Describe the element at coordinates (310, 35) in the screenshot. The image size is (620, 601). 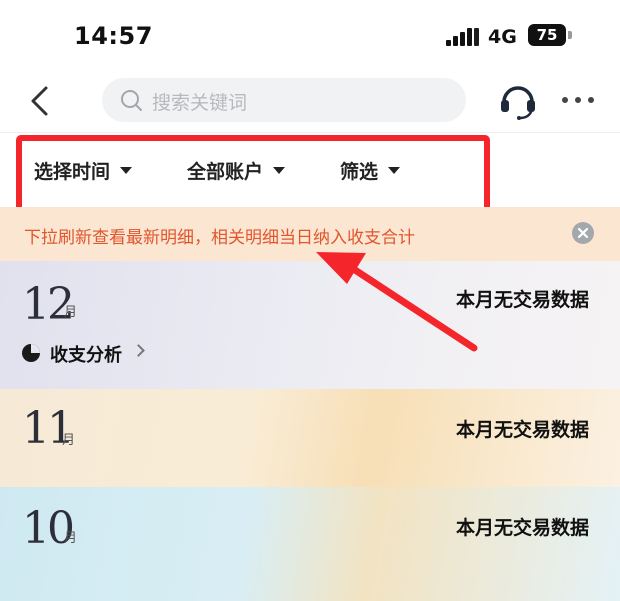
I see `status-bar: 14:57 4G 75` at that location.